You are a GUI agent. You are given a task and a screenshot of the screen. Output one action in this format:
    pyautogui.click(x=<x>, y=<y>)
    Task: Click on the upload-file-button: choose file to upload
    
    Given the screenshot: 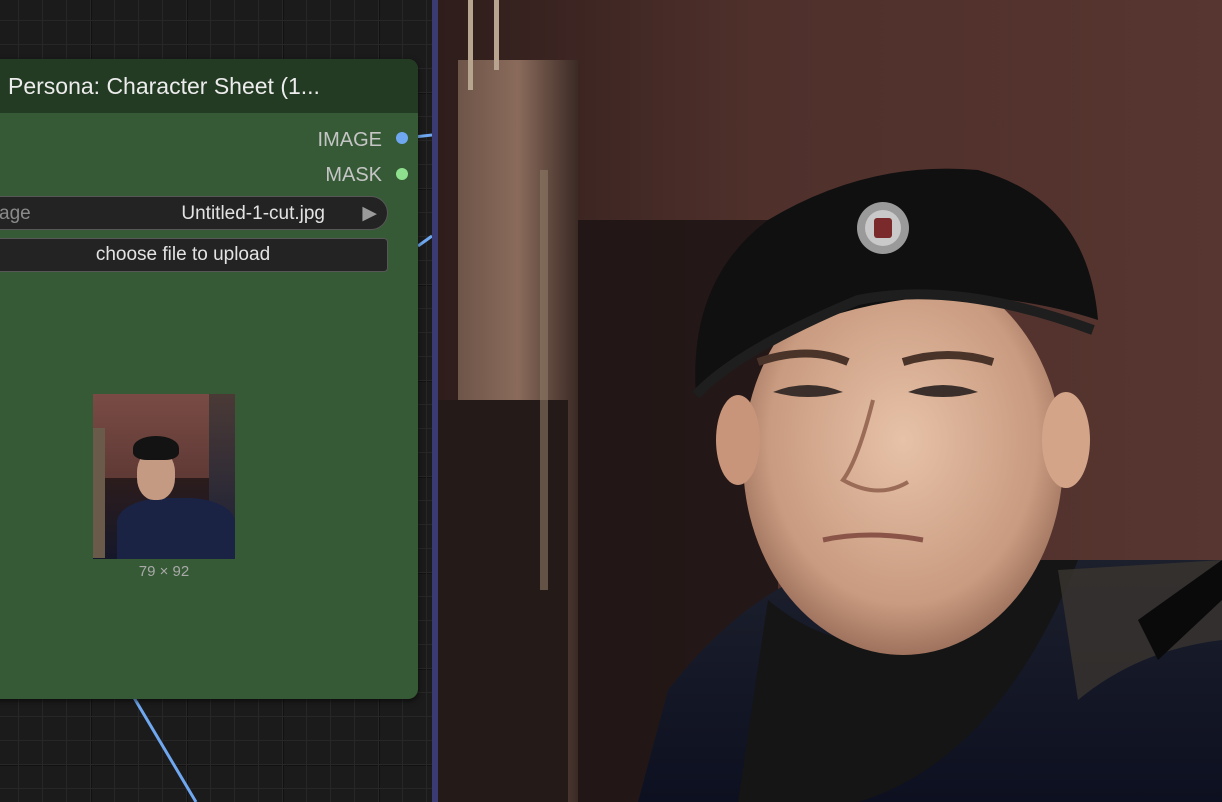 What is the action you would take?
    pyautogui.click(x=194, y=255)
    